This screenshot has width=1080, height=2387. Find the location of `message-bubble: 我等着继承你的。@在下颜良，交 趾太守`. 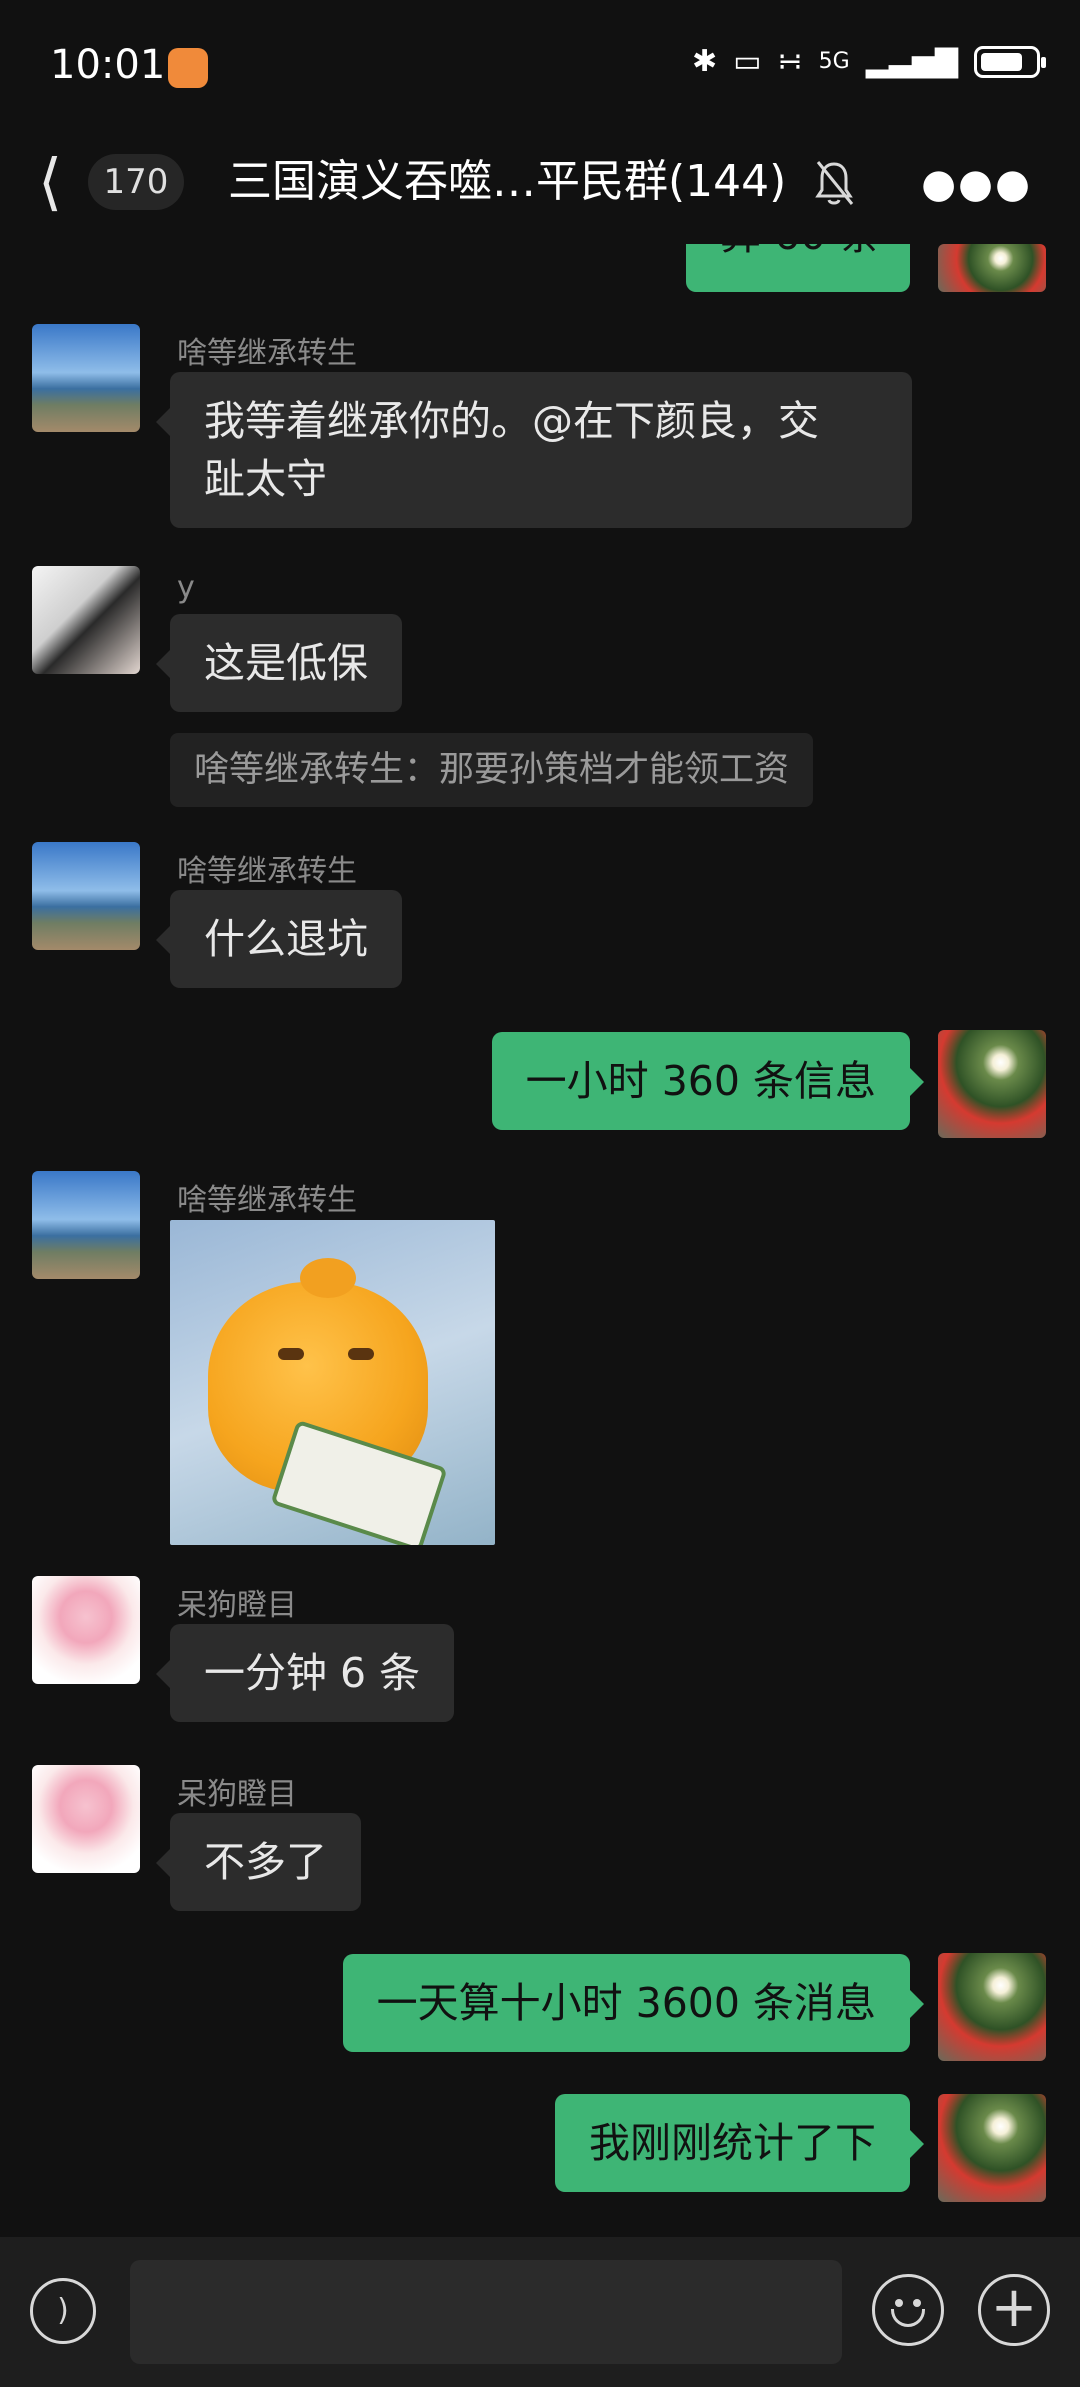

message-bubble: 我等着继承你的。@在下颜良，交 趾太守 is located at coordinates (534, 450).